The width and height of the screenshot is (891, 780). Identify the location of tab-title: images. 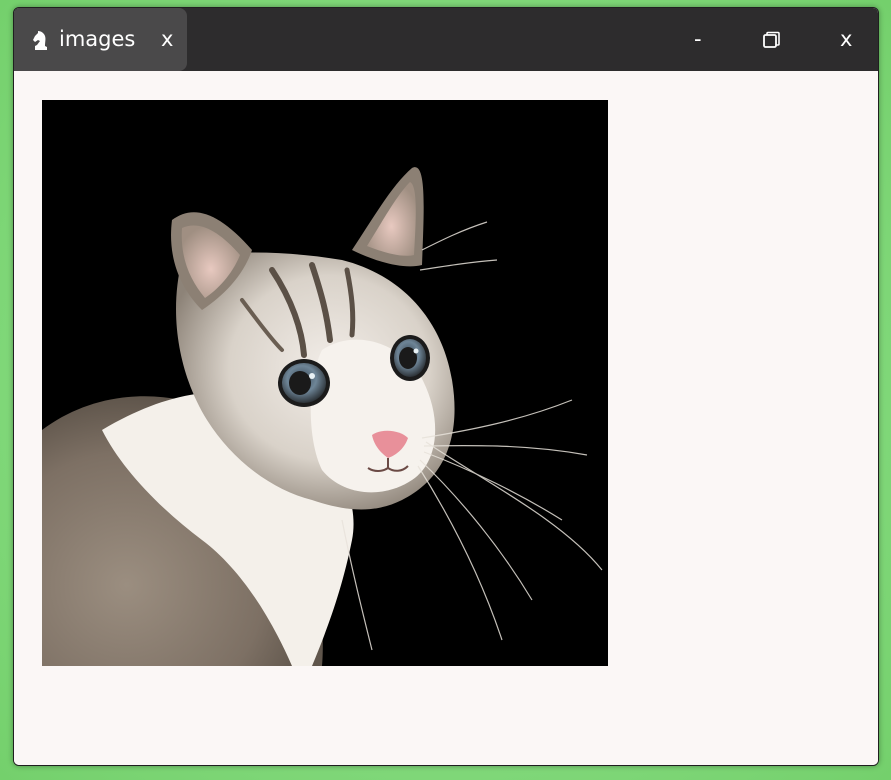
(97, 39).